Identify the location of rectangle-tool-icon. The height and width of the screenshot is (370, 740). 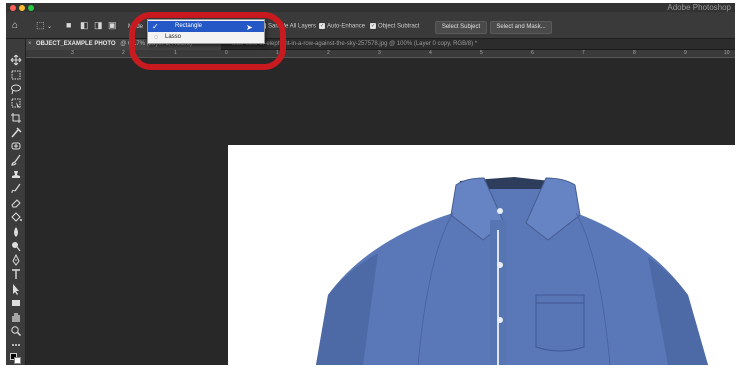
(16, 303).